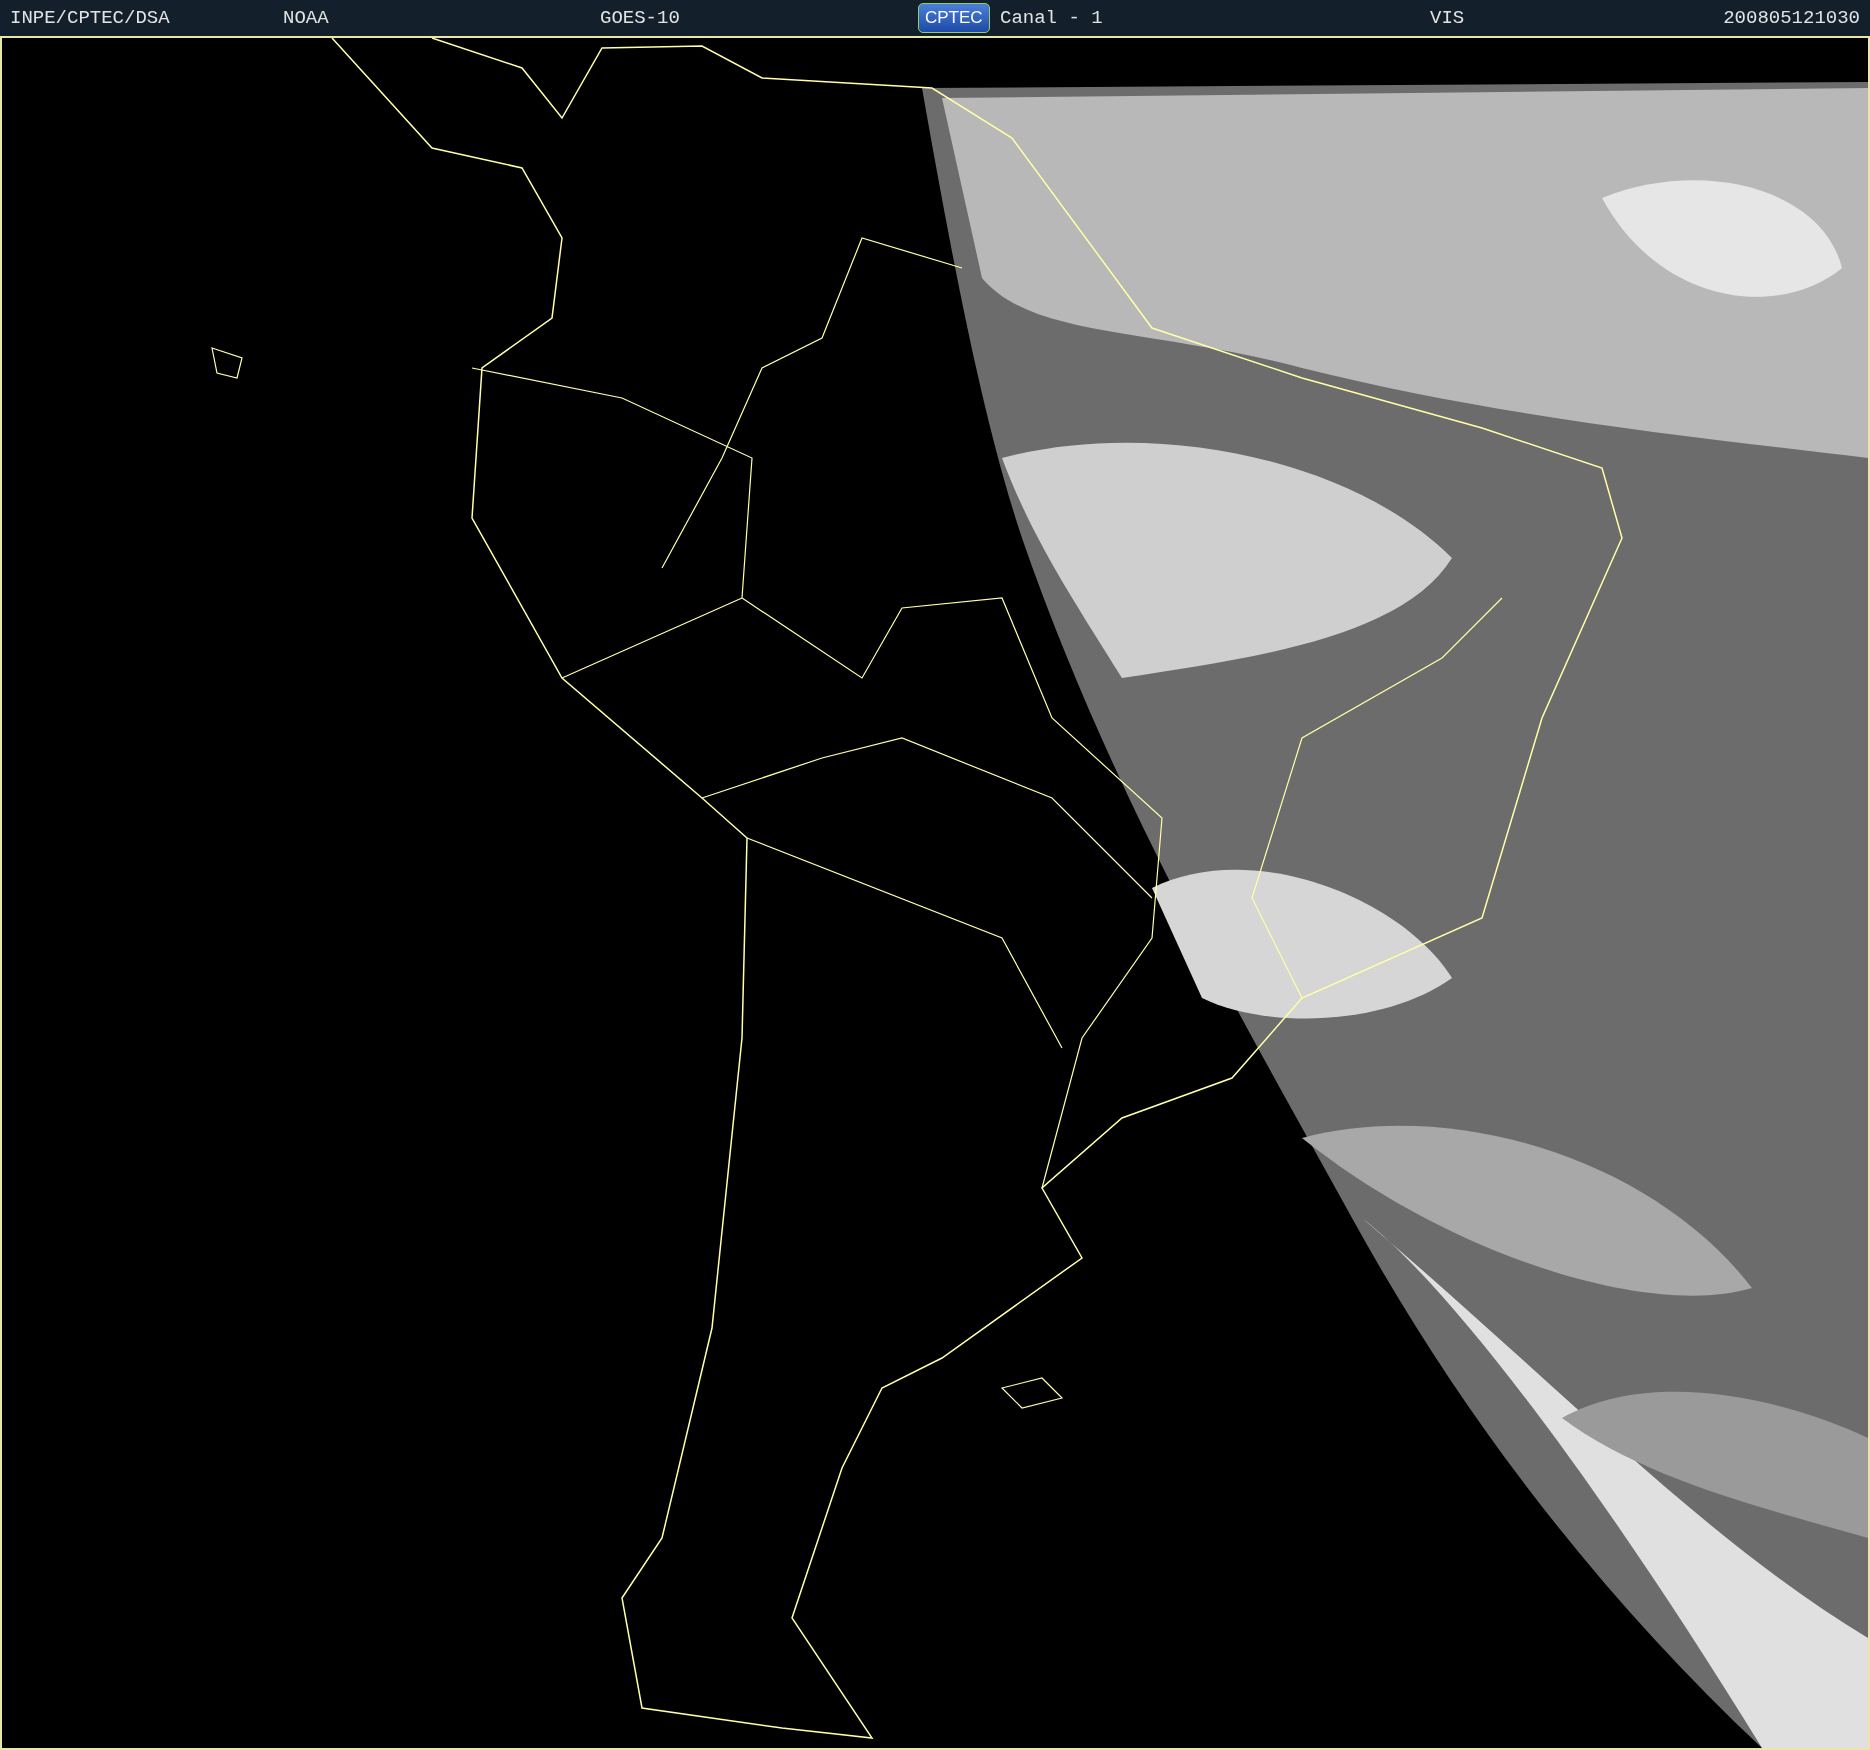 Image resolution: width=1870 pixels, height=1750 pixels. I want to click on logo: CPTEC, so click(954, 18).